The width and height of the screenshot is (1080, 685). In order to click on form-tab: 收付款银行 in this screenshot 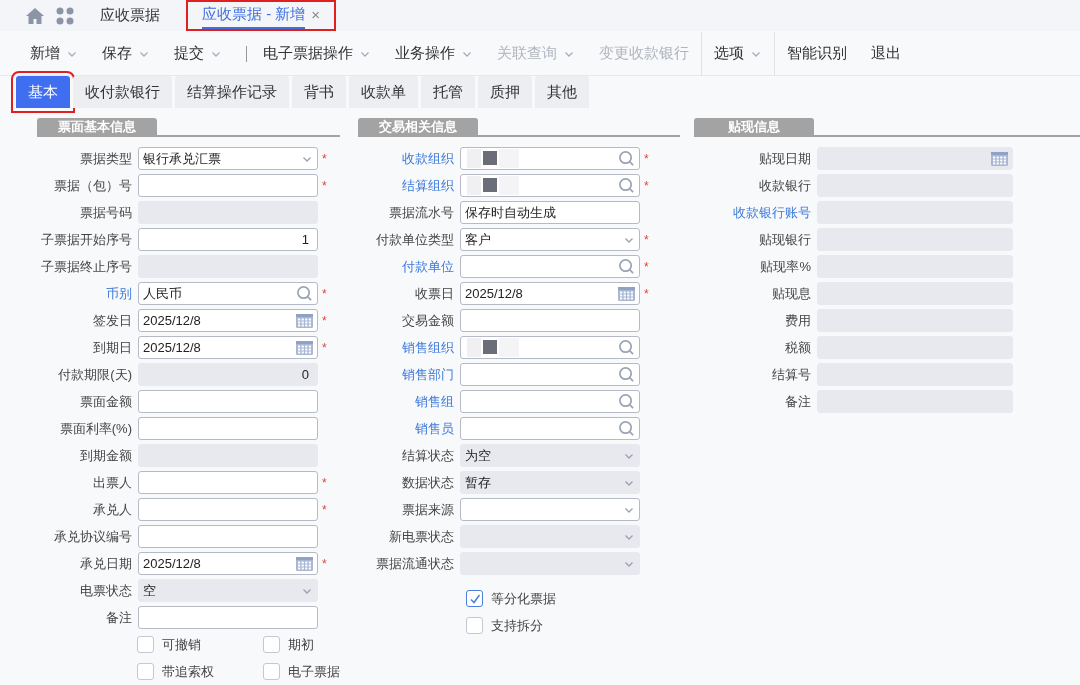, I will do `click(122, 92)`.